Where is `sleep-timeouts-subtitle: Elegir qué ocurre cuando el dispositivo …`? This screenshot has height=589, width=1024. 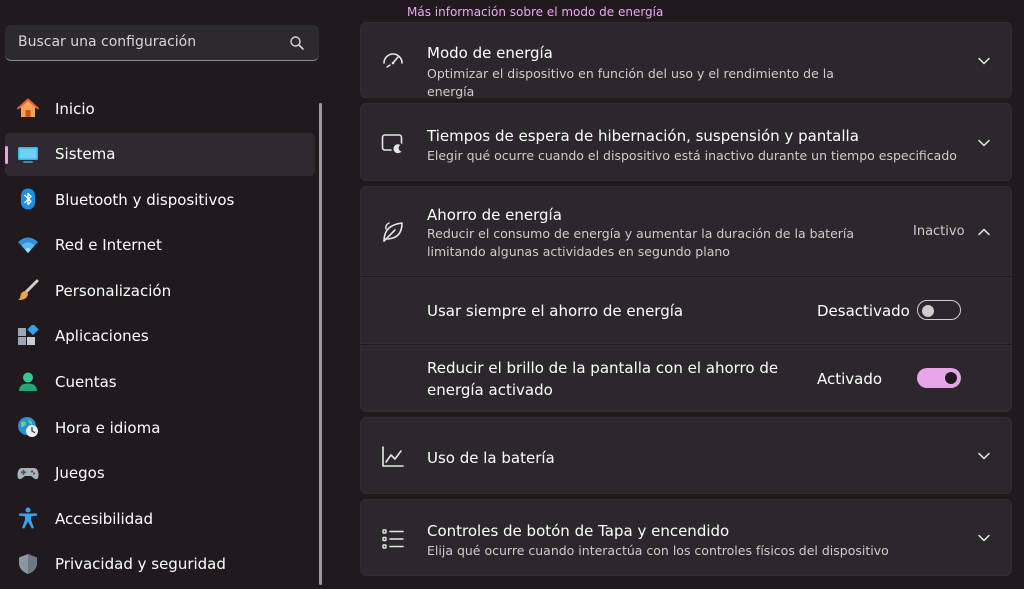 sleep-timeouts-subtitle: Elegir qué ocurre cuando el dispositivo … is located at coordinates (692, 155).